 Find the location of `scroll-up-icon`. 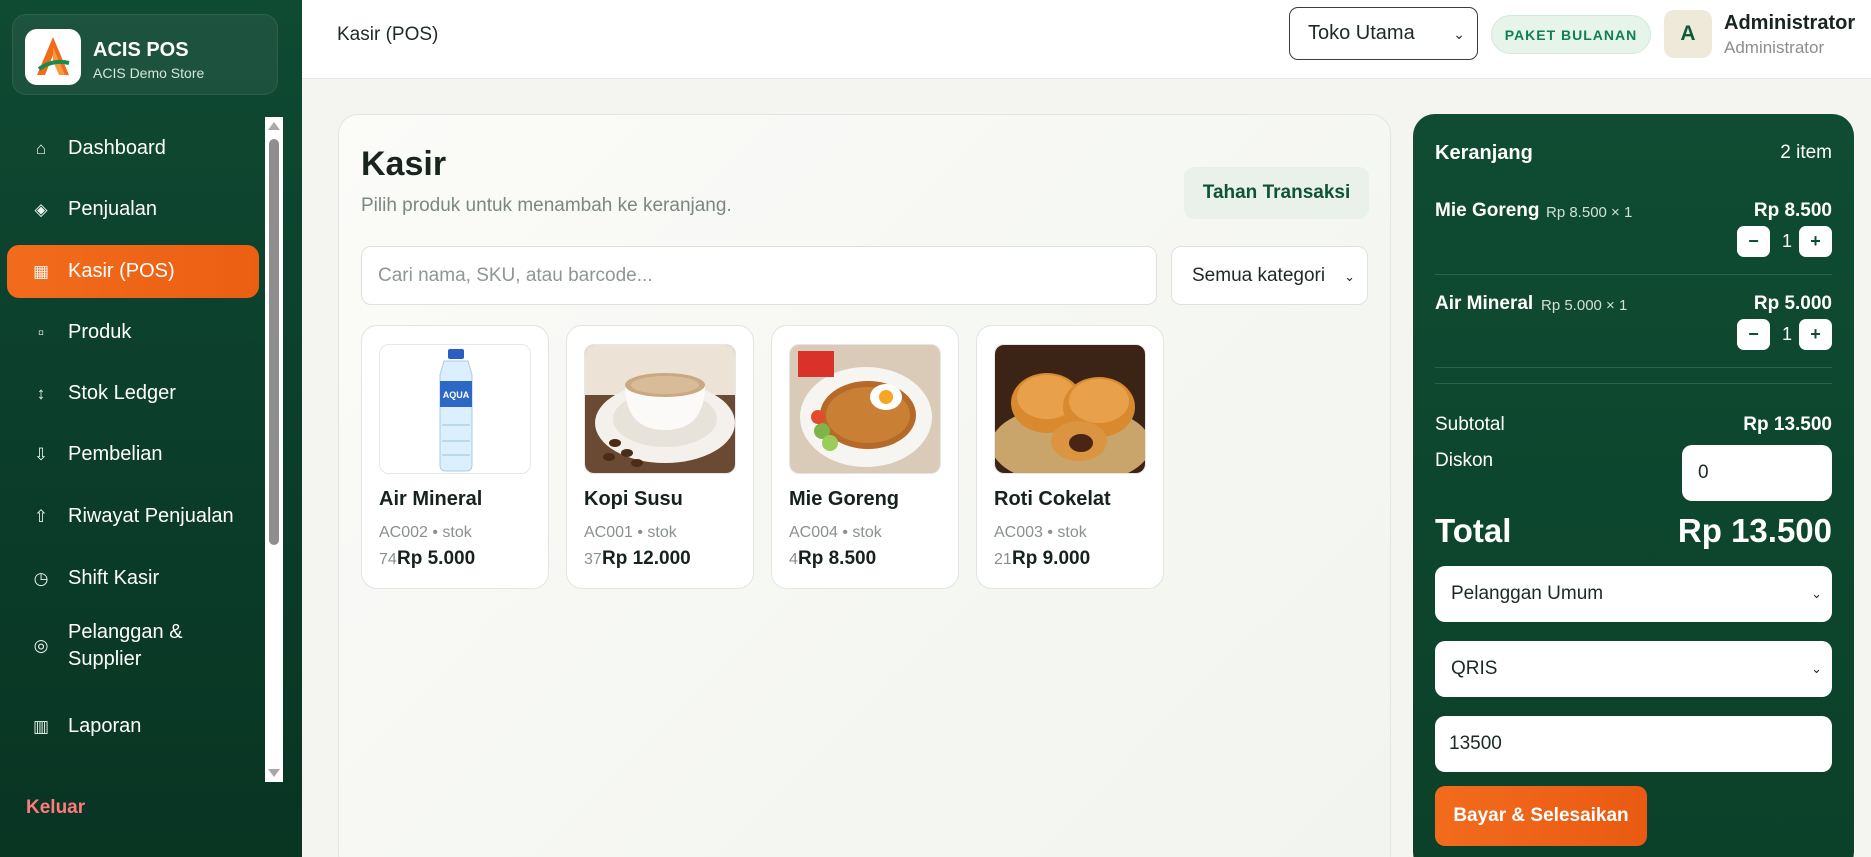

scroll-up-icon is located at coordinates (274, 126).